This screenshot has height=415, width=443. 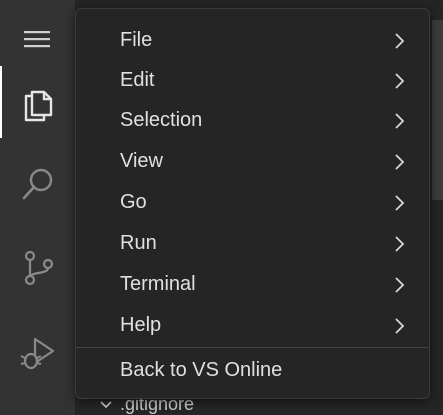 What do you see at coordinates (252, 40) in the screenshot?
I see `menu-item-file: File` at bounding box center [252, 40].